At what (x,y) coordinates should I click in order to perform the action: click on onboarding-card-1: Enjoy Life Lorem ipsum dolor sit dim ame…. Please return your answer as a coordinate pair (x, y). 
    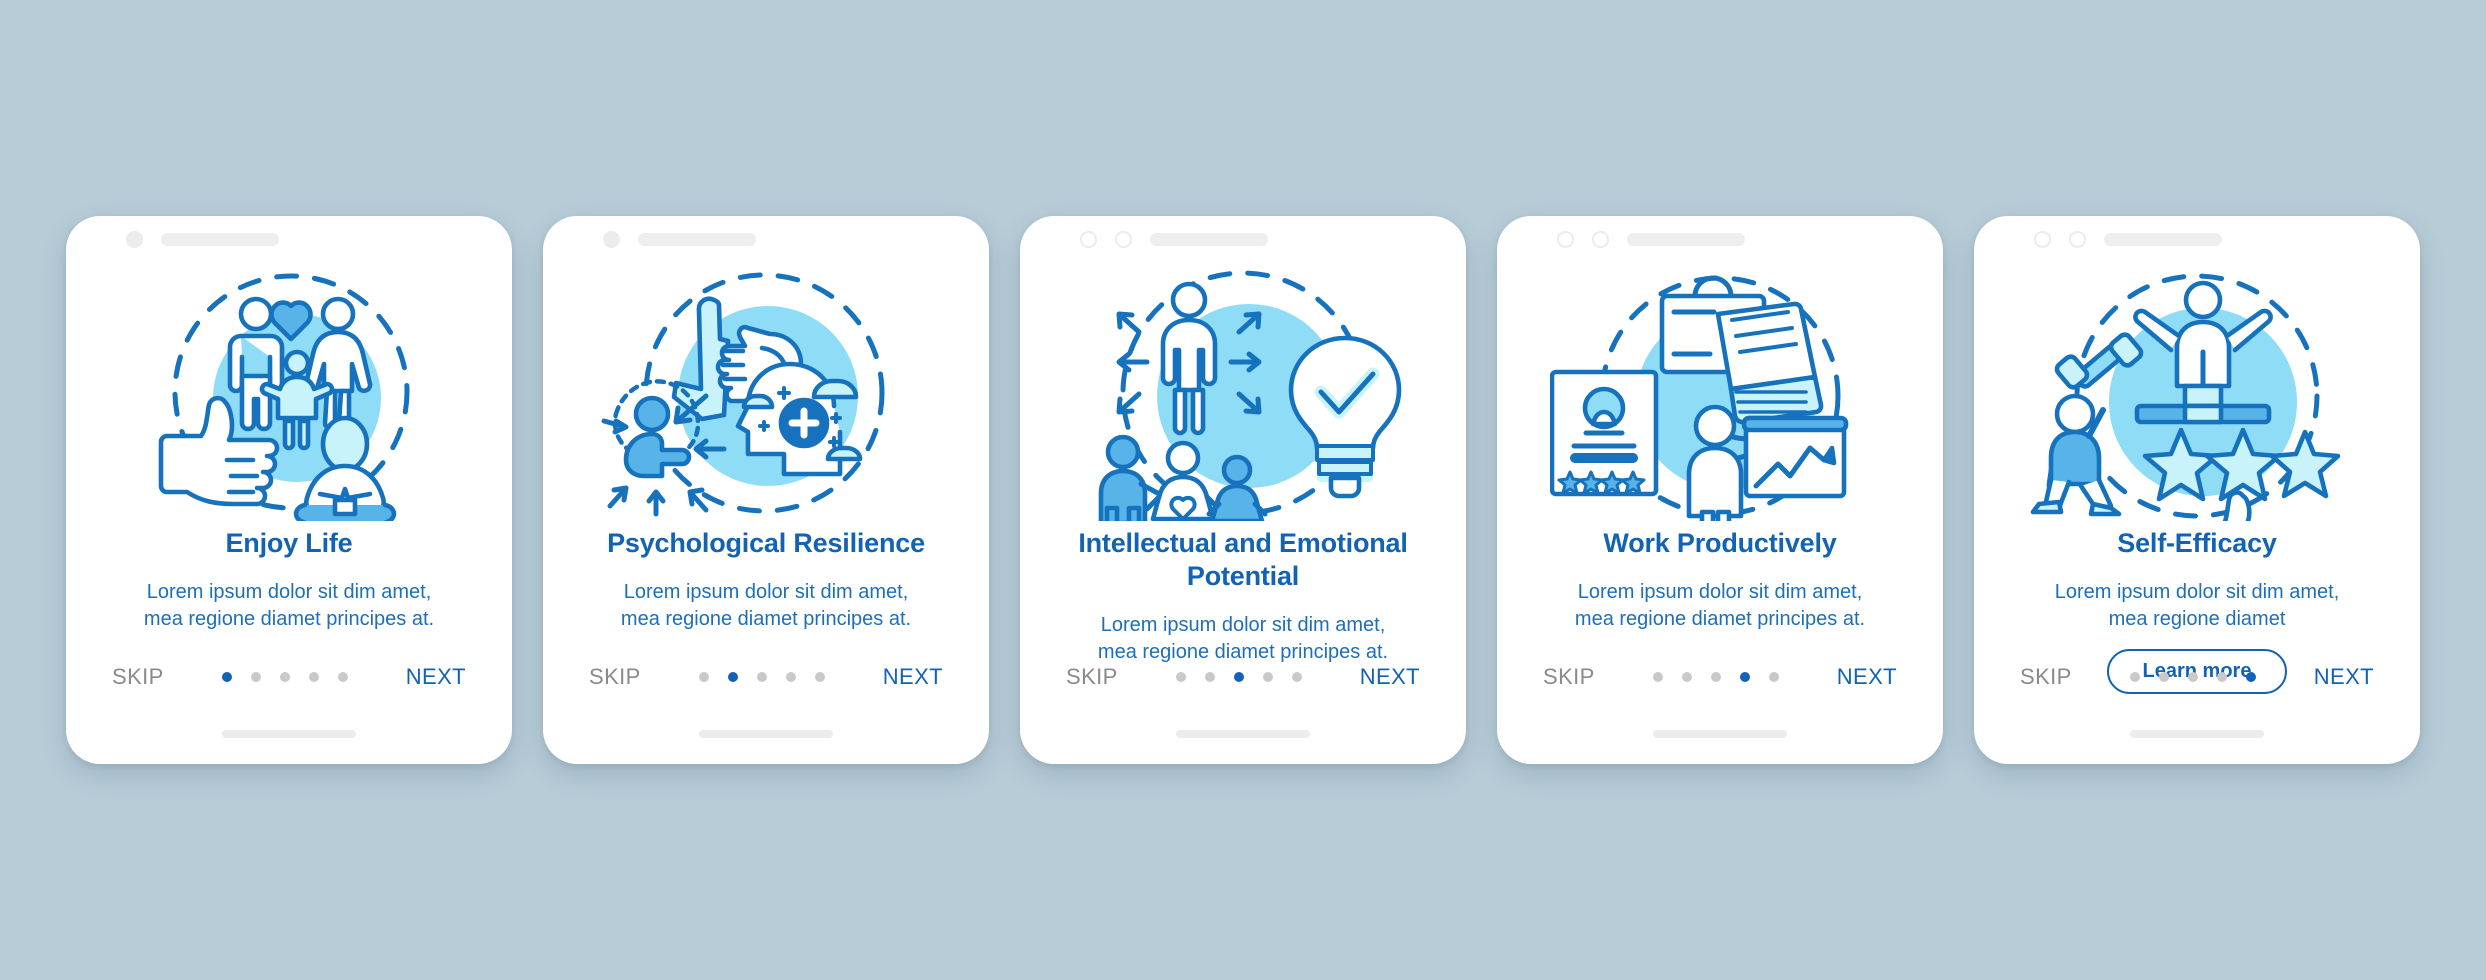
    Looking at the image, I should click on (289, 490).